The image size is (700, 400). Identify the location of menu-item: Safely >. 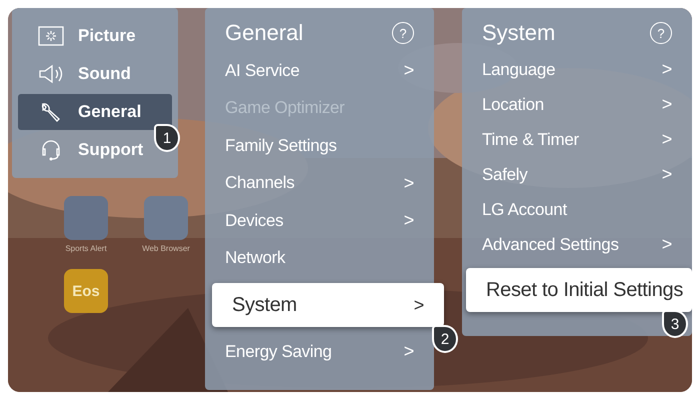
(577, 174).